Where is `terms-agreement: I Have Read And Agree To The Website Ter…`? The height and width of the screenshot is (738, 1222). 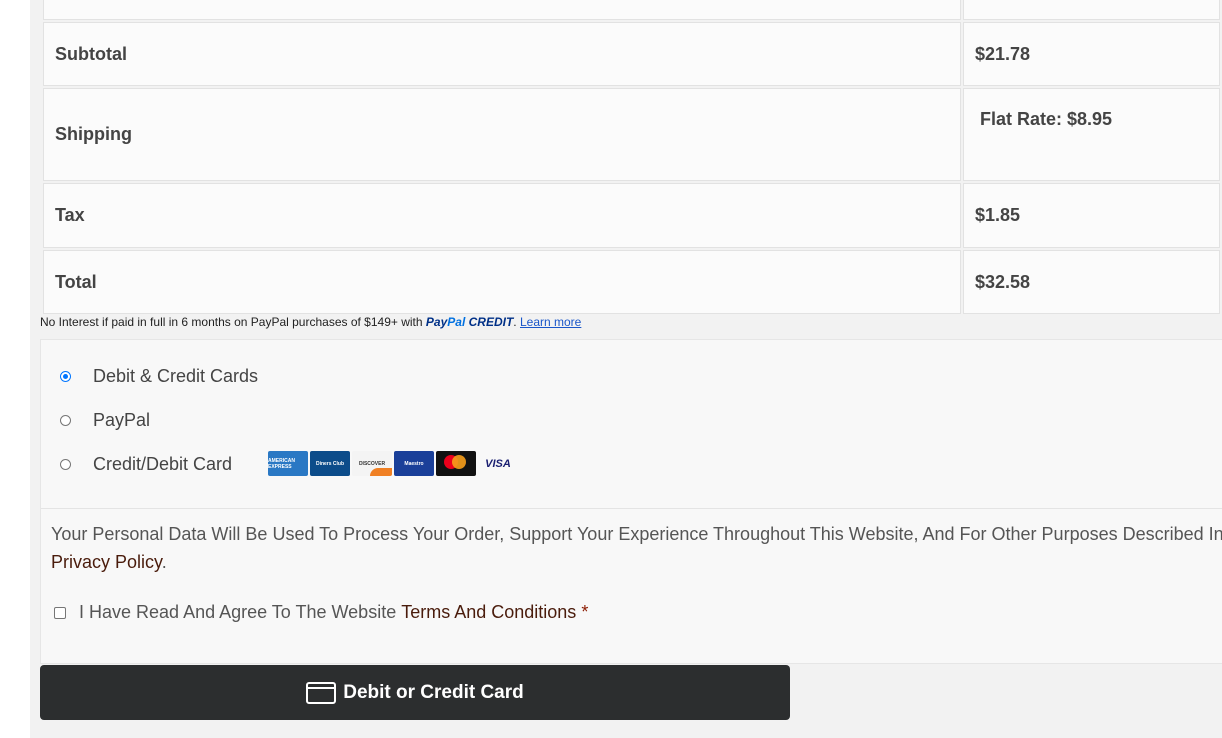 terms-agreement: I Have Read And Agree To The Website Ter… is located at coordinates (321, 612).